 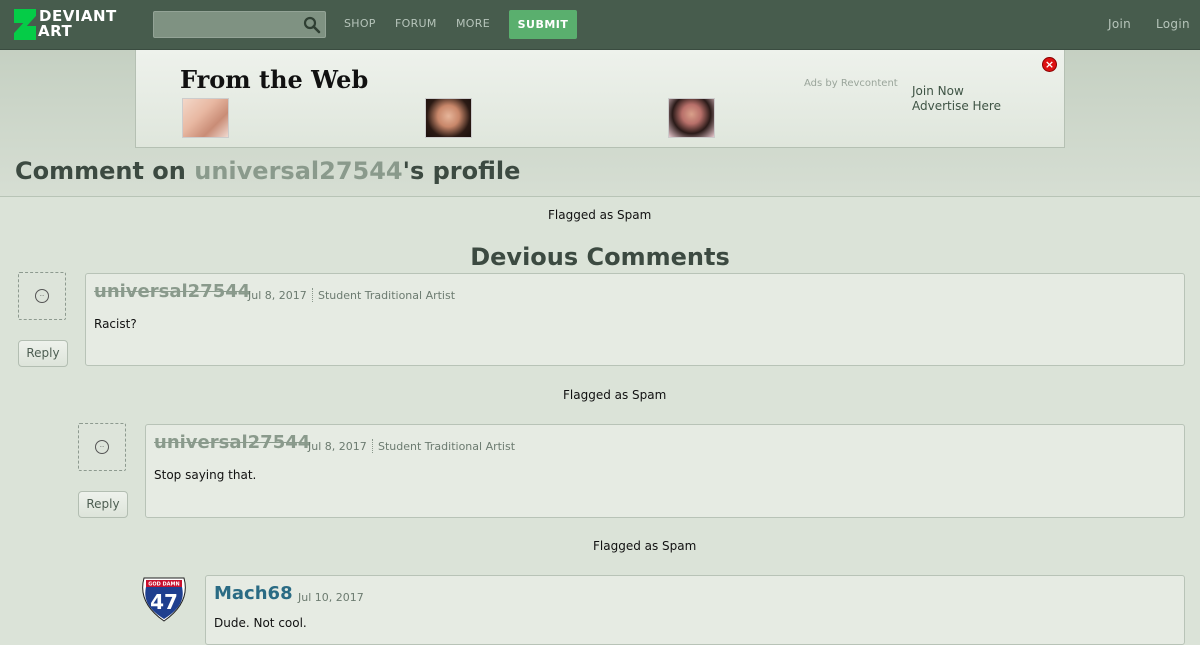 What do you see at coordinates (274, 79) in the screenshot?
I see `ad-title: From the Web` at bounding box center [274, 79].